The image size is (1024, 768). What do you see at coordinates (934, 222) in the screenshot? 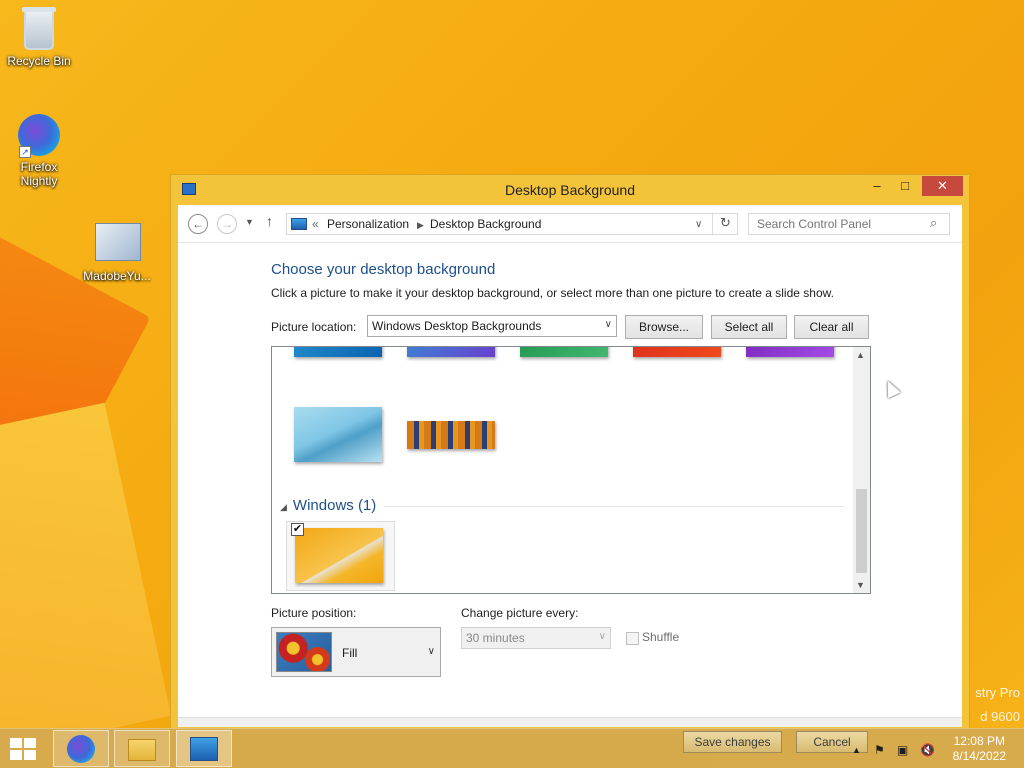
I see `search-icon: ⌕` at bounding box center [934, 222].